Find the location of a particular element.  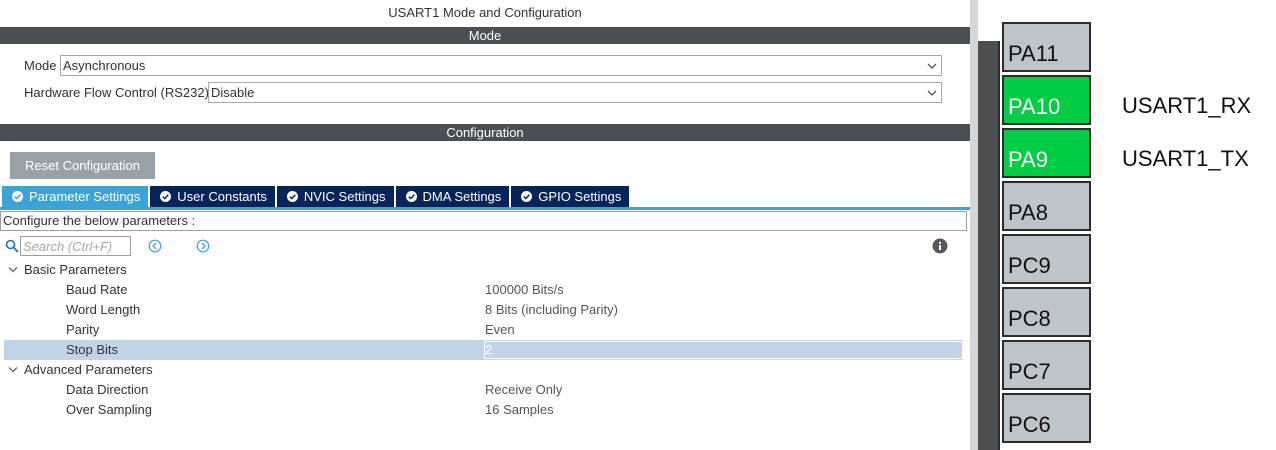

pin-pa8: PA8 is located at coordinates (1046, 206).